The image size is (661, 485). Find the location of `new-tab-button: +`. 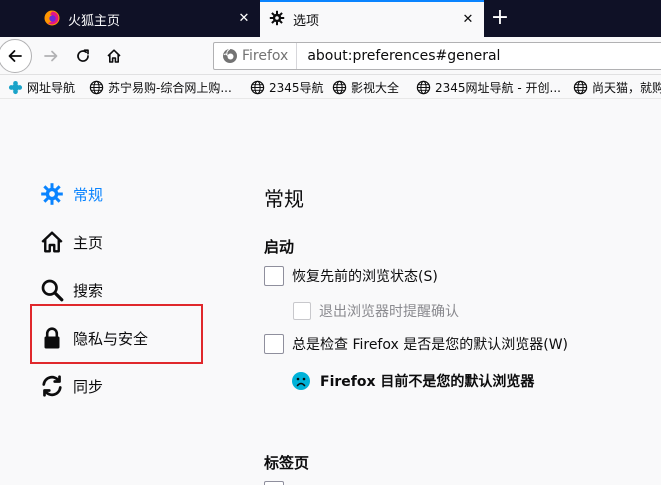

new-tab-button: + is located at coordinates (500, 19).